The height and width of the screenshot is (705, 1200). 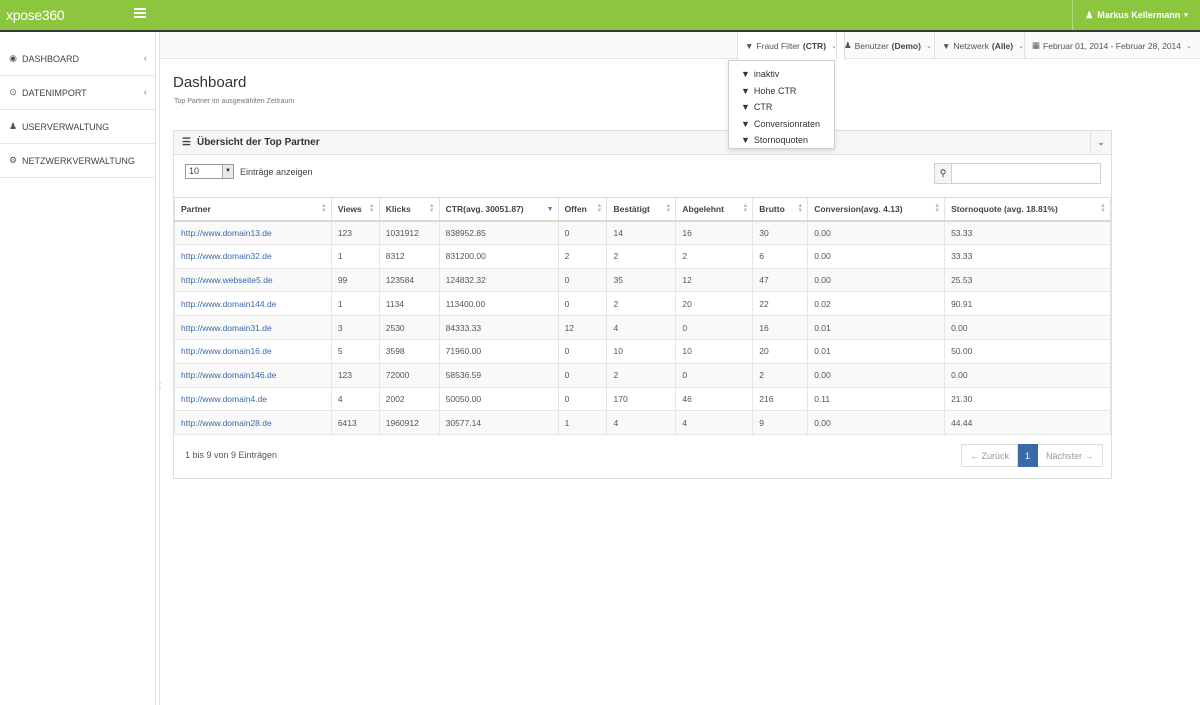 I want to click on column-header-label: Views, so click(x=349, y=208).